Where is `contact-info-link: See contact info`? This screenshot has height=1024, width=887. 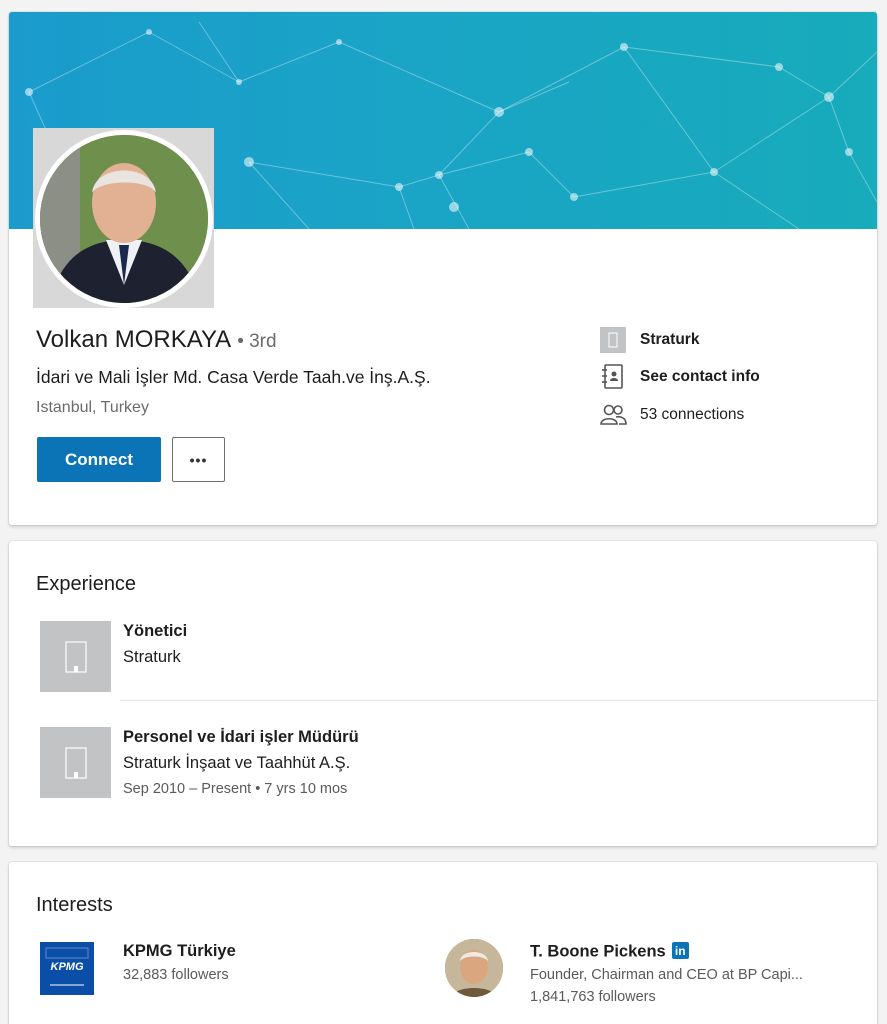 contact-info-link: See contact info is located at coordinates (679, 377).